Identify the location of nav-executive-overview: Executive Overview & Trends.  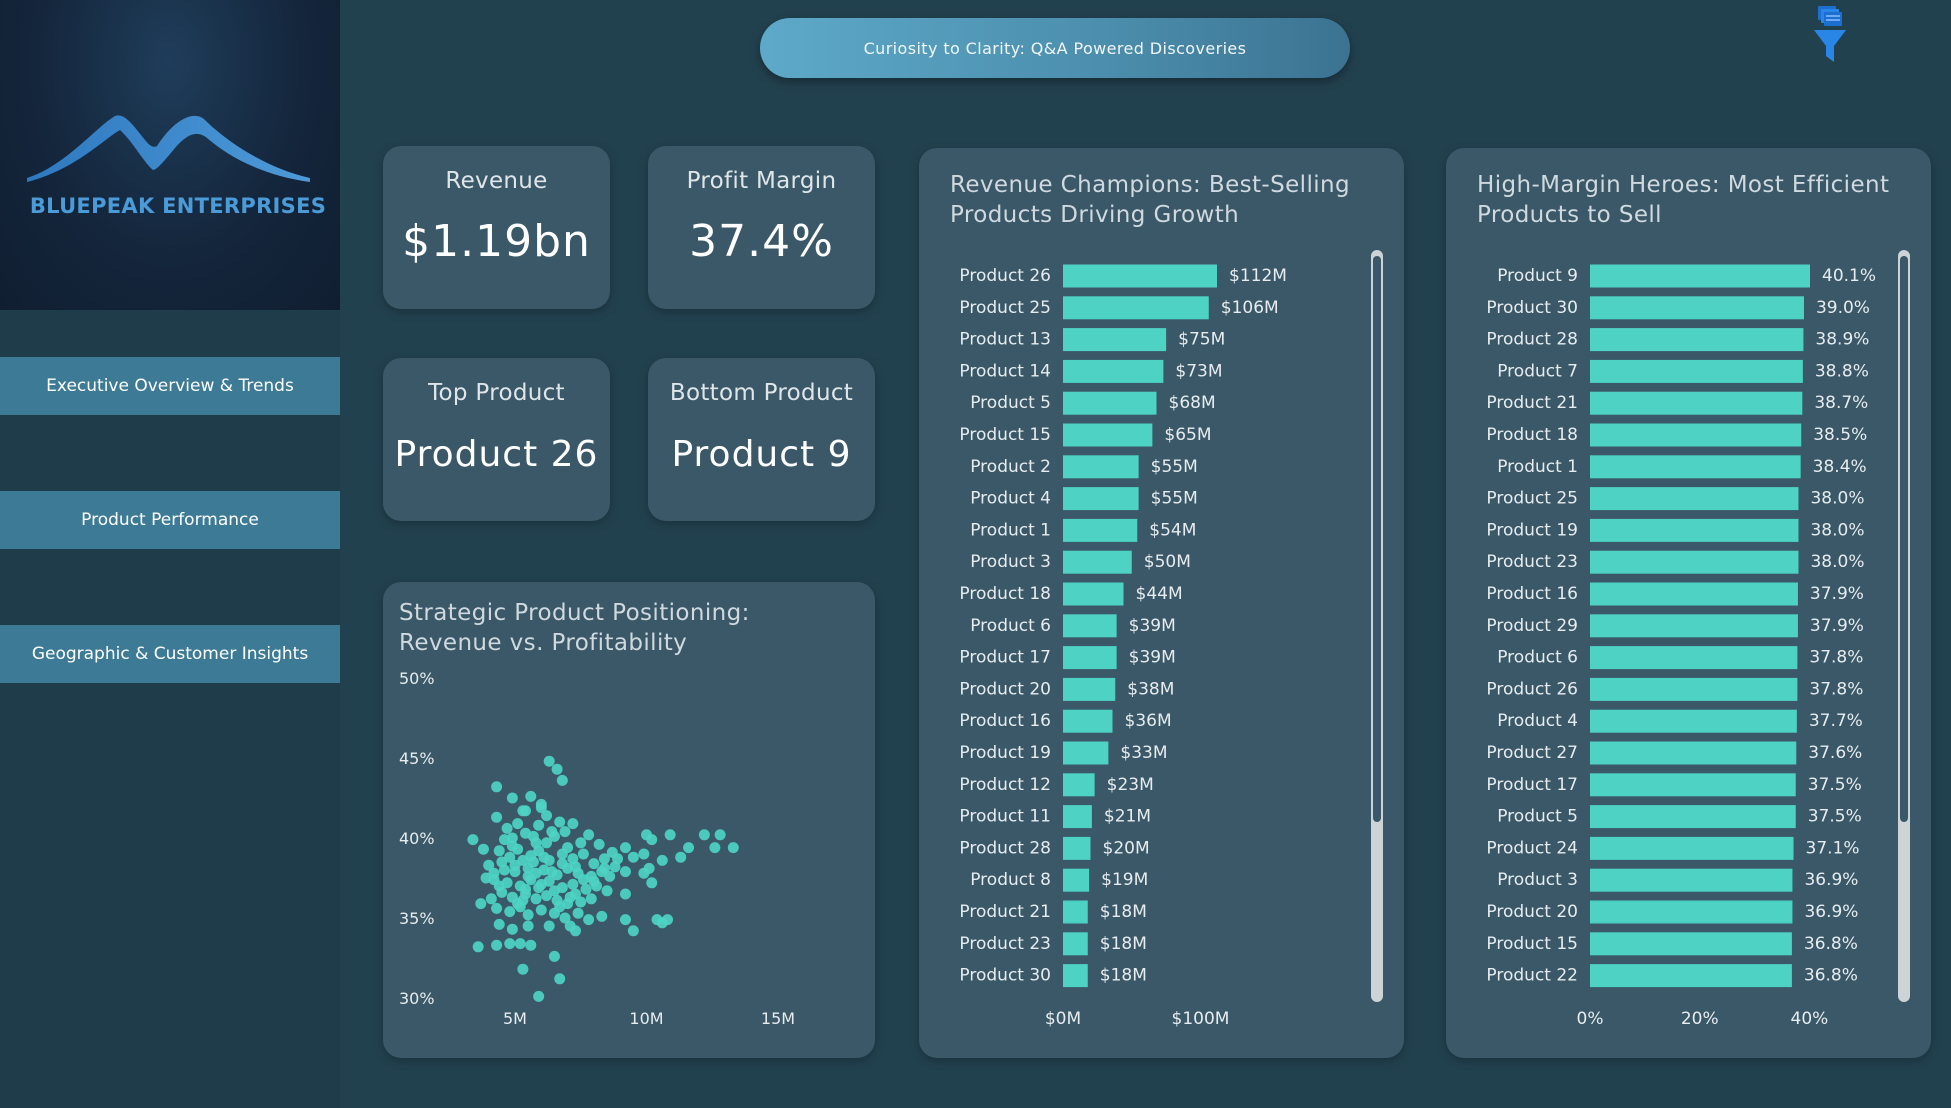
(170, 386).